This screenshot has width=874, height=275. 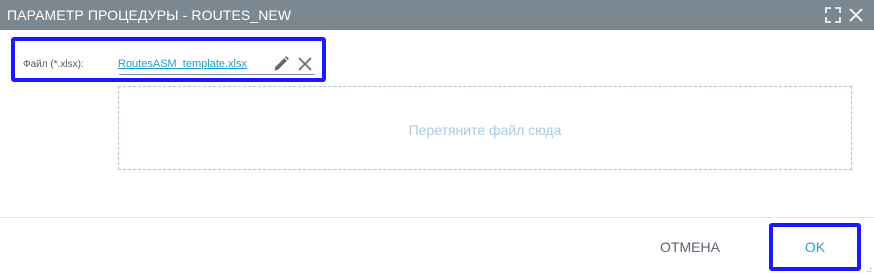 I want to click on file-name-link: RoutesASM_template.xlsx, so click(x=182, y=64).